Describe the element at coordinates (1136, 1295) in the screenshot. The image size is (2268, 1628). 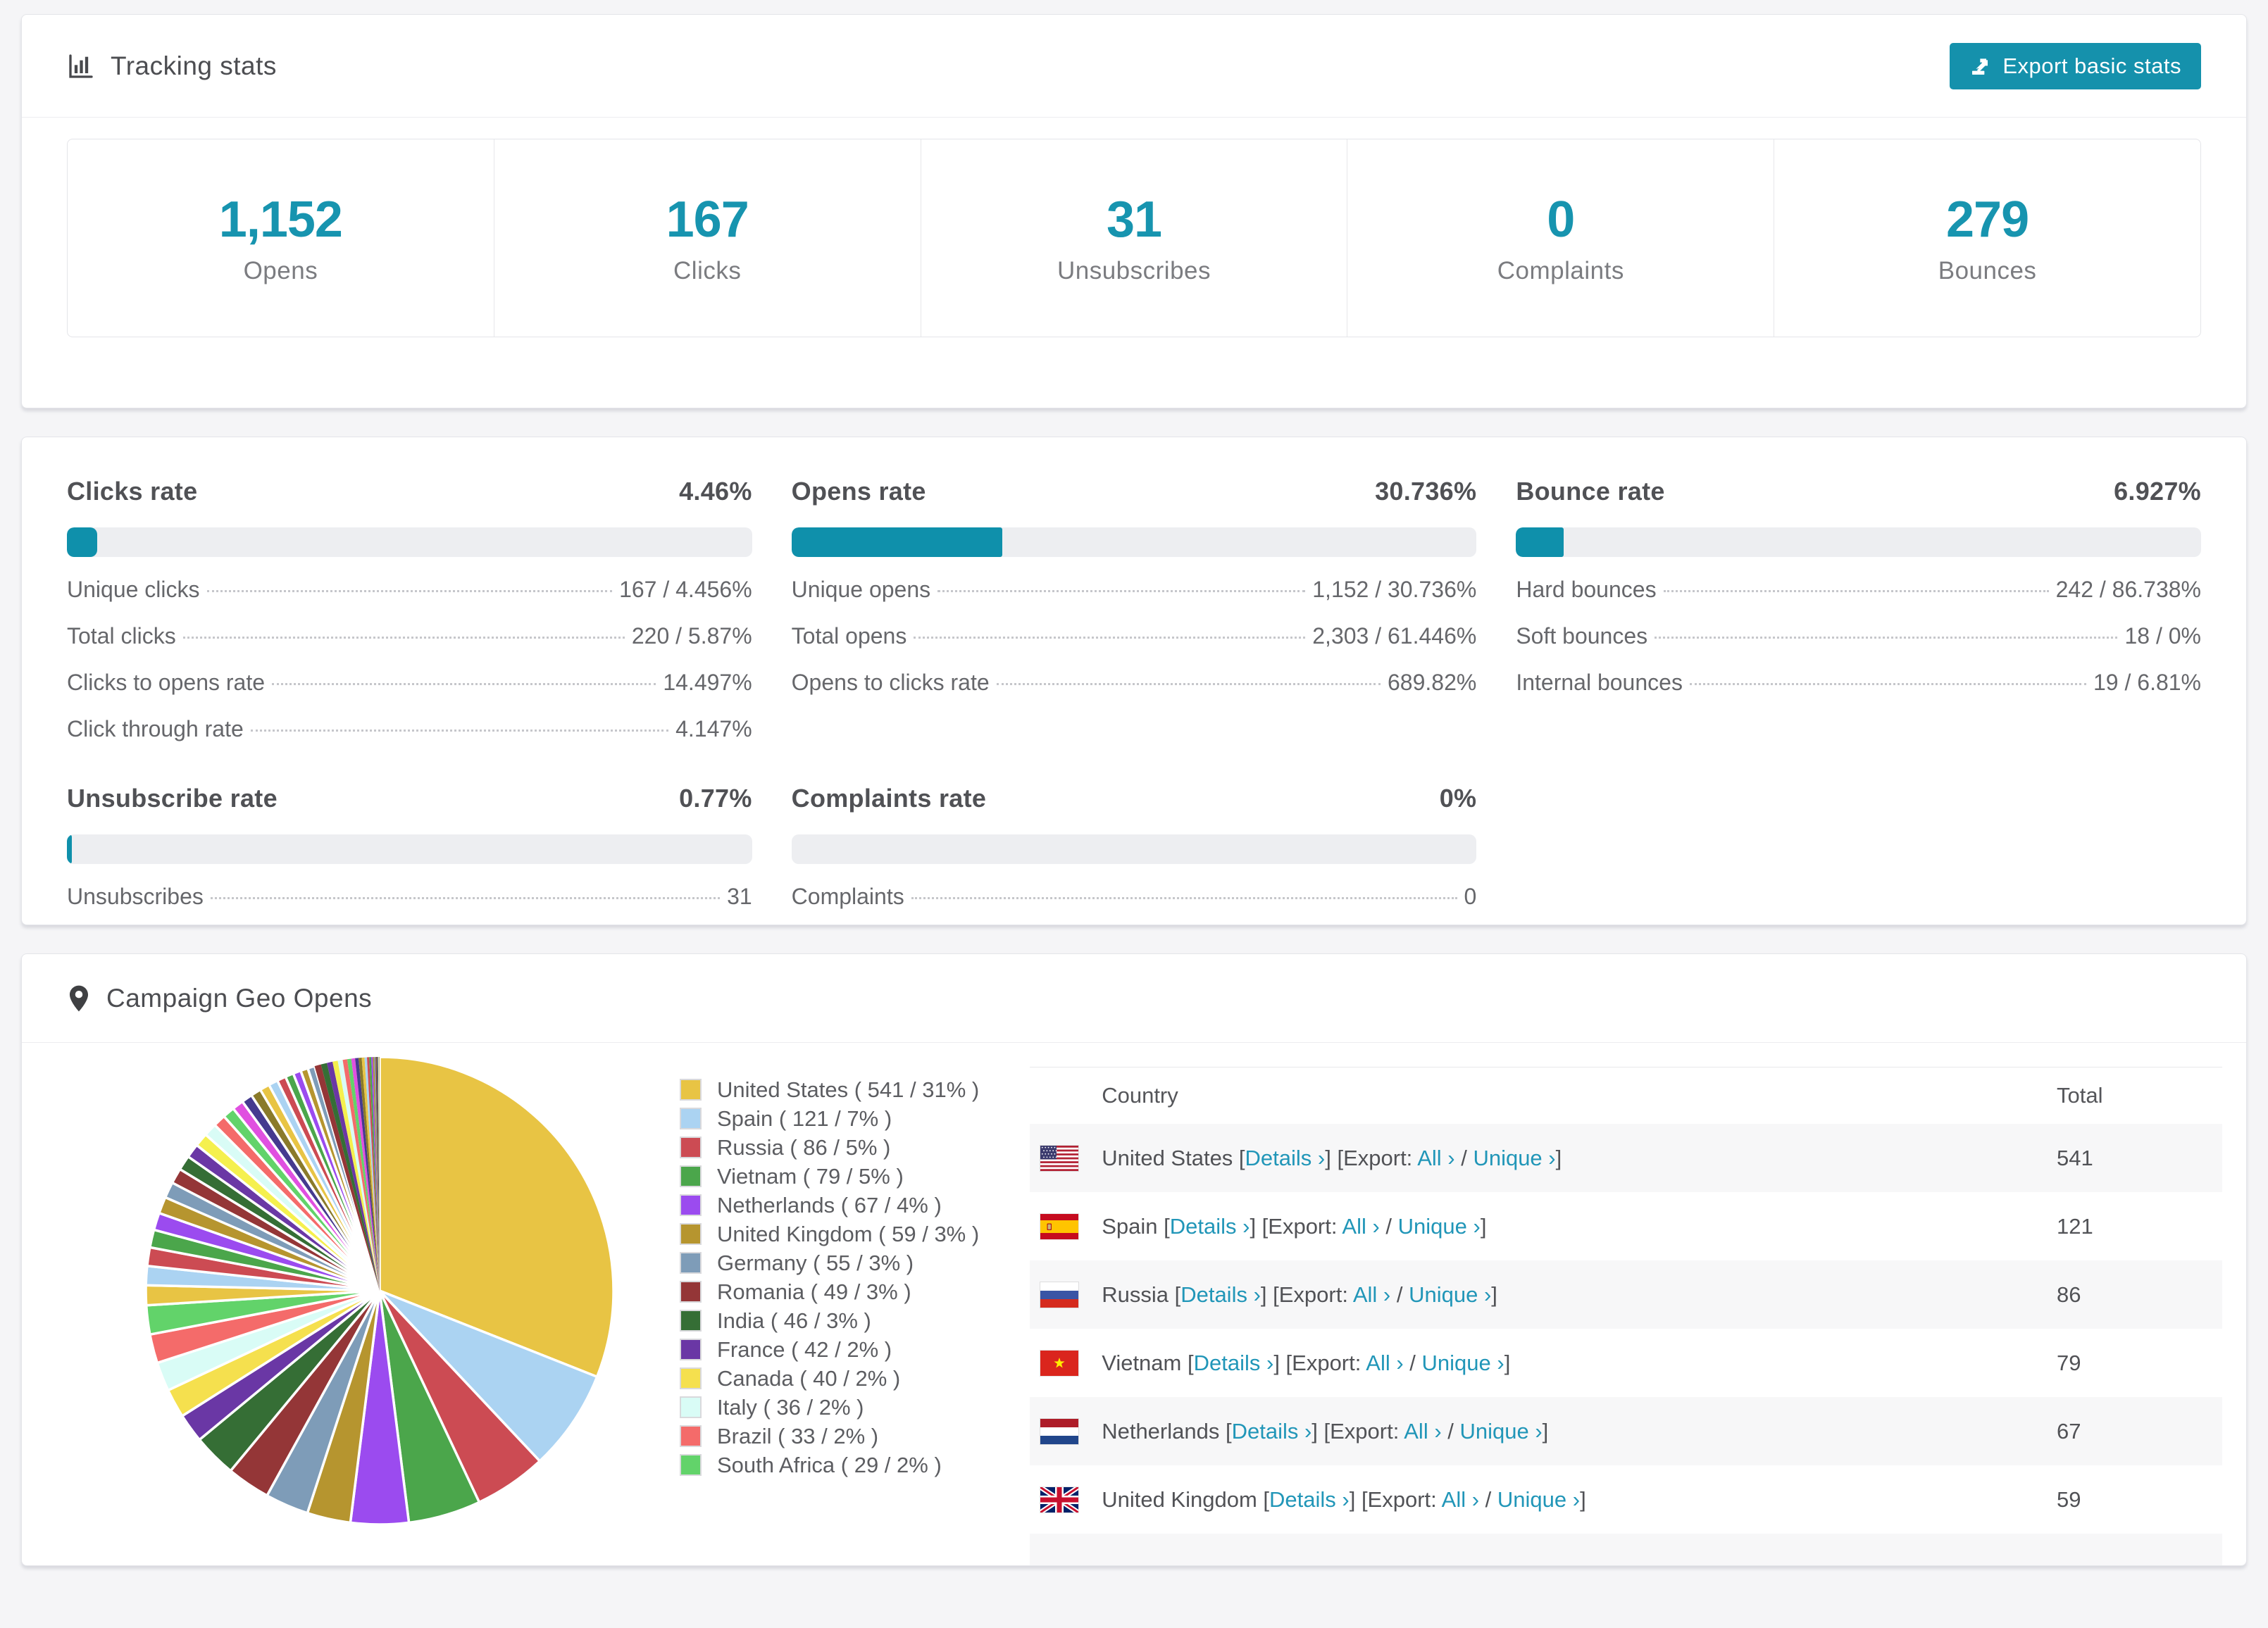
I see `country-name: Russia` at that location.